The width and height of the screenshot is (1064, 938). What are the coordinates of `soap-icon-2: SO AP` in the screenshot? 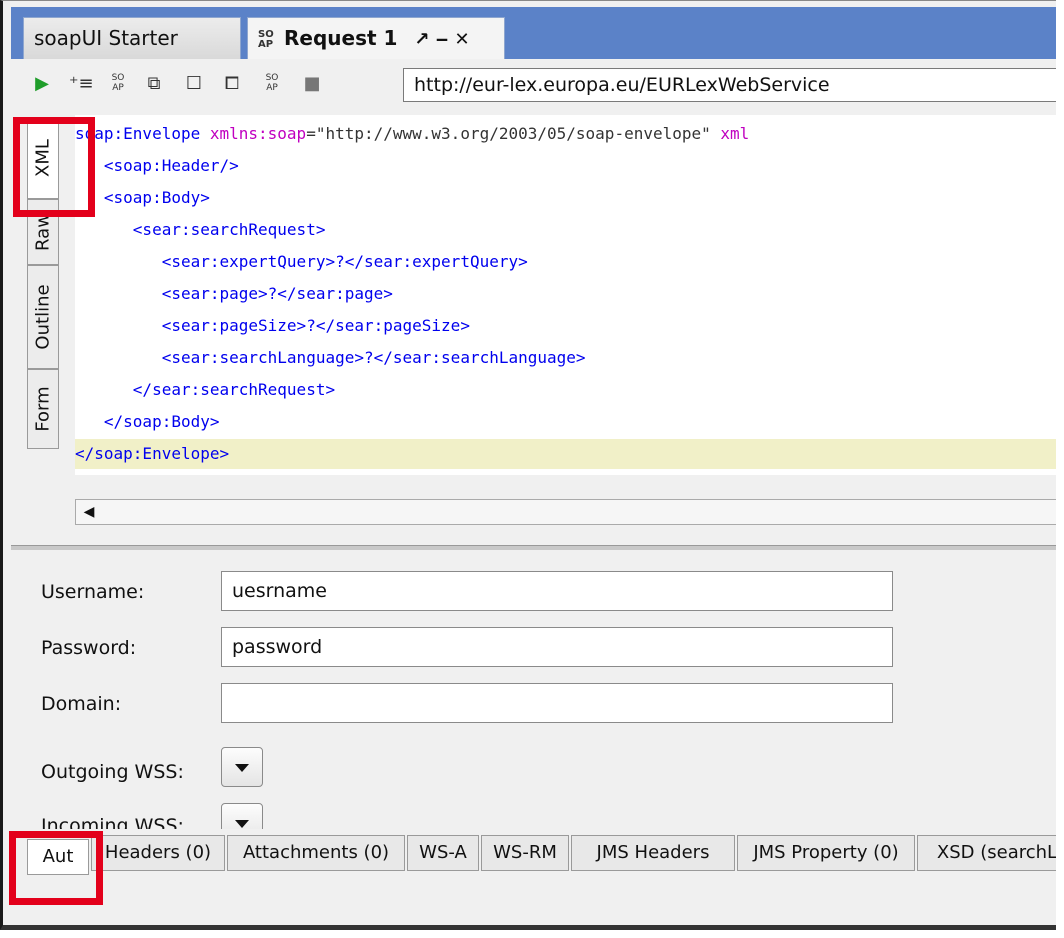 It's located at (272, 84).